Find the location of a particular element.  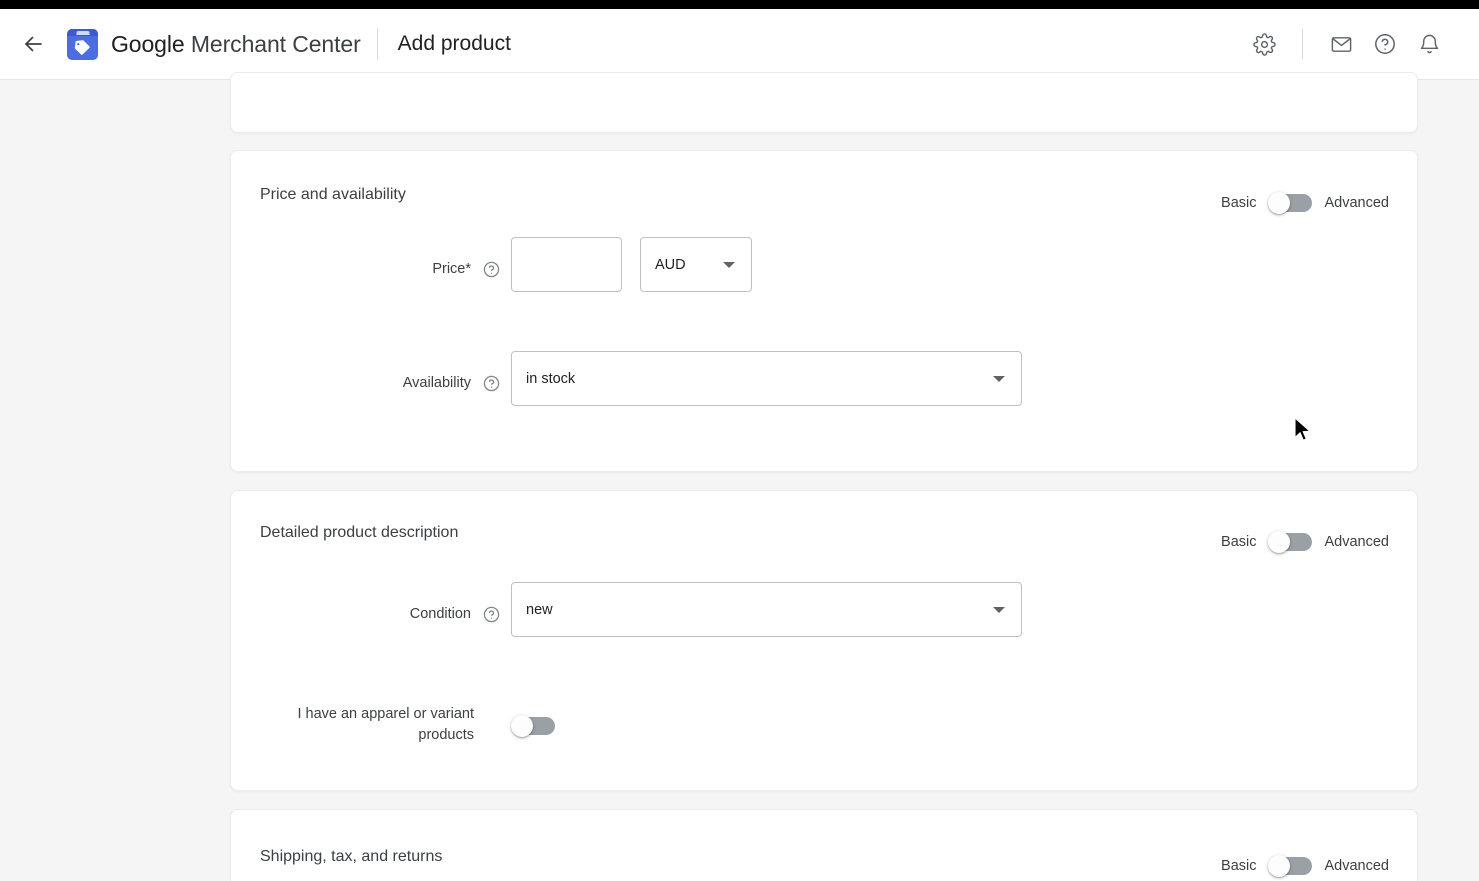

price-input is located at coordinates (566, 264).